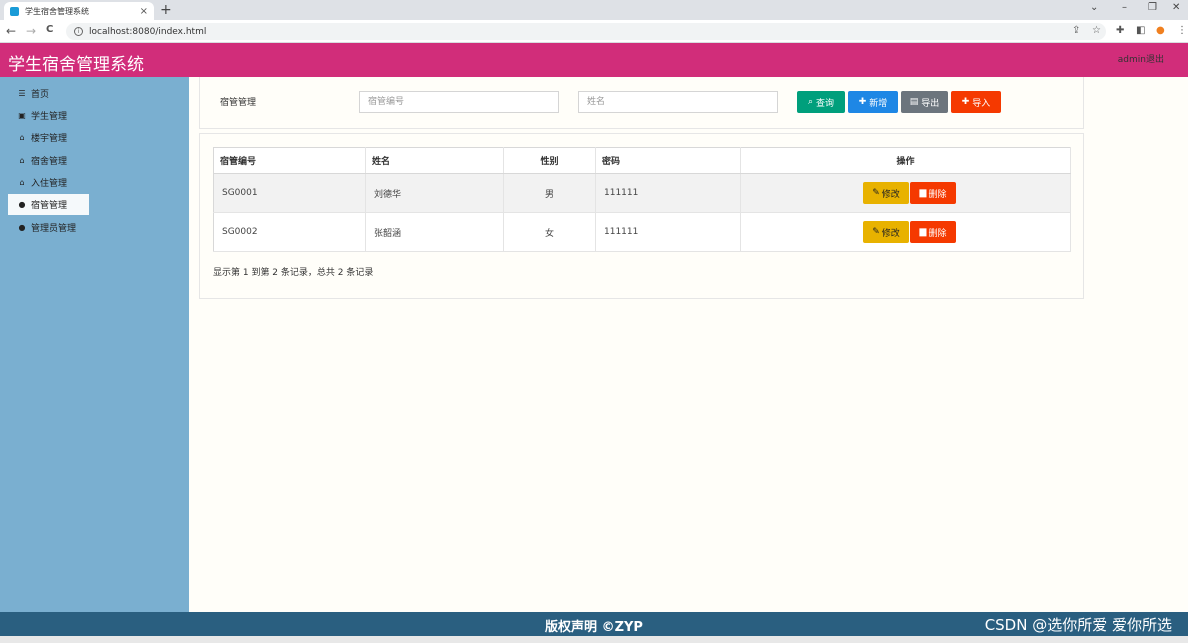  I want to click on table-row: SG0002 张韶涵 女 111111 ✎ 修改 ▆ 删除, so click(642, 232).